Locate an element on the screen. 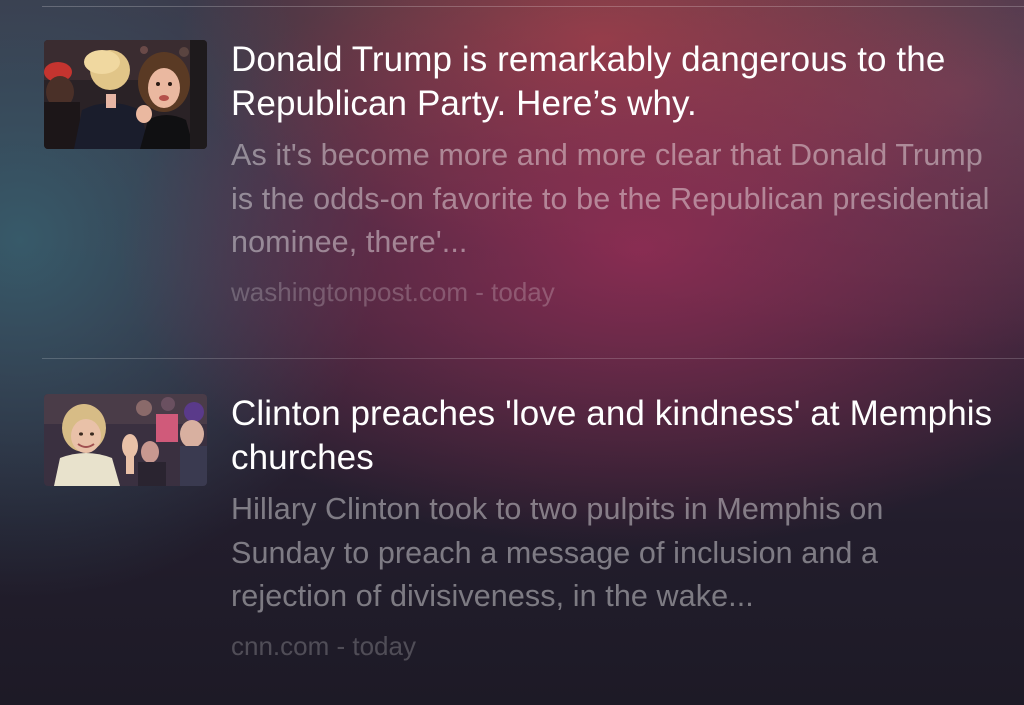  news-meta: cnn.com - today is located at coordinates (612, 646).